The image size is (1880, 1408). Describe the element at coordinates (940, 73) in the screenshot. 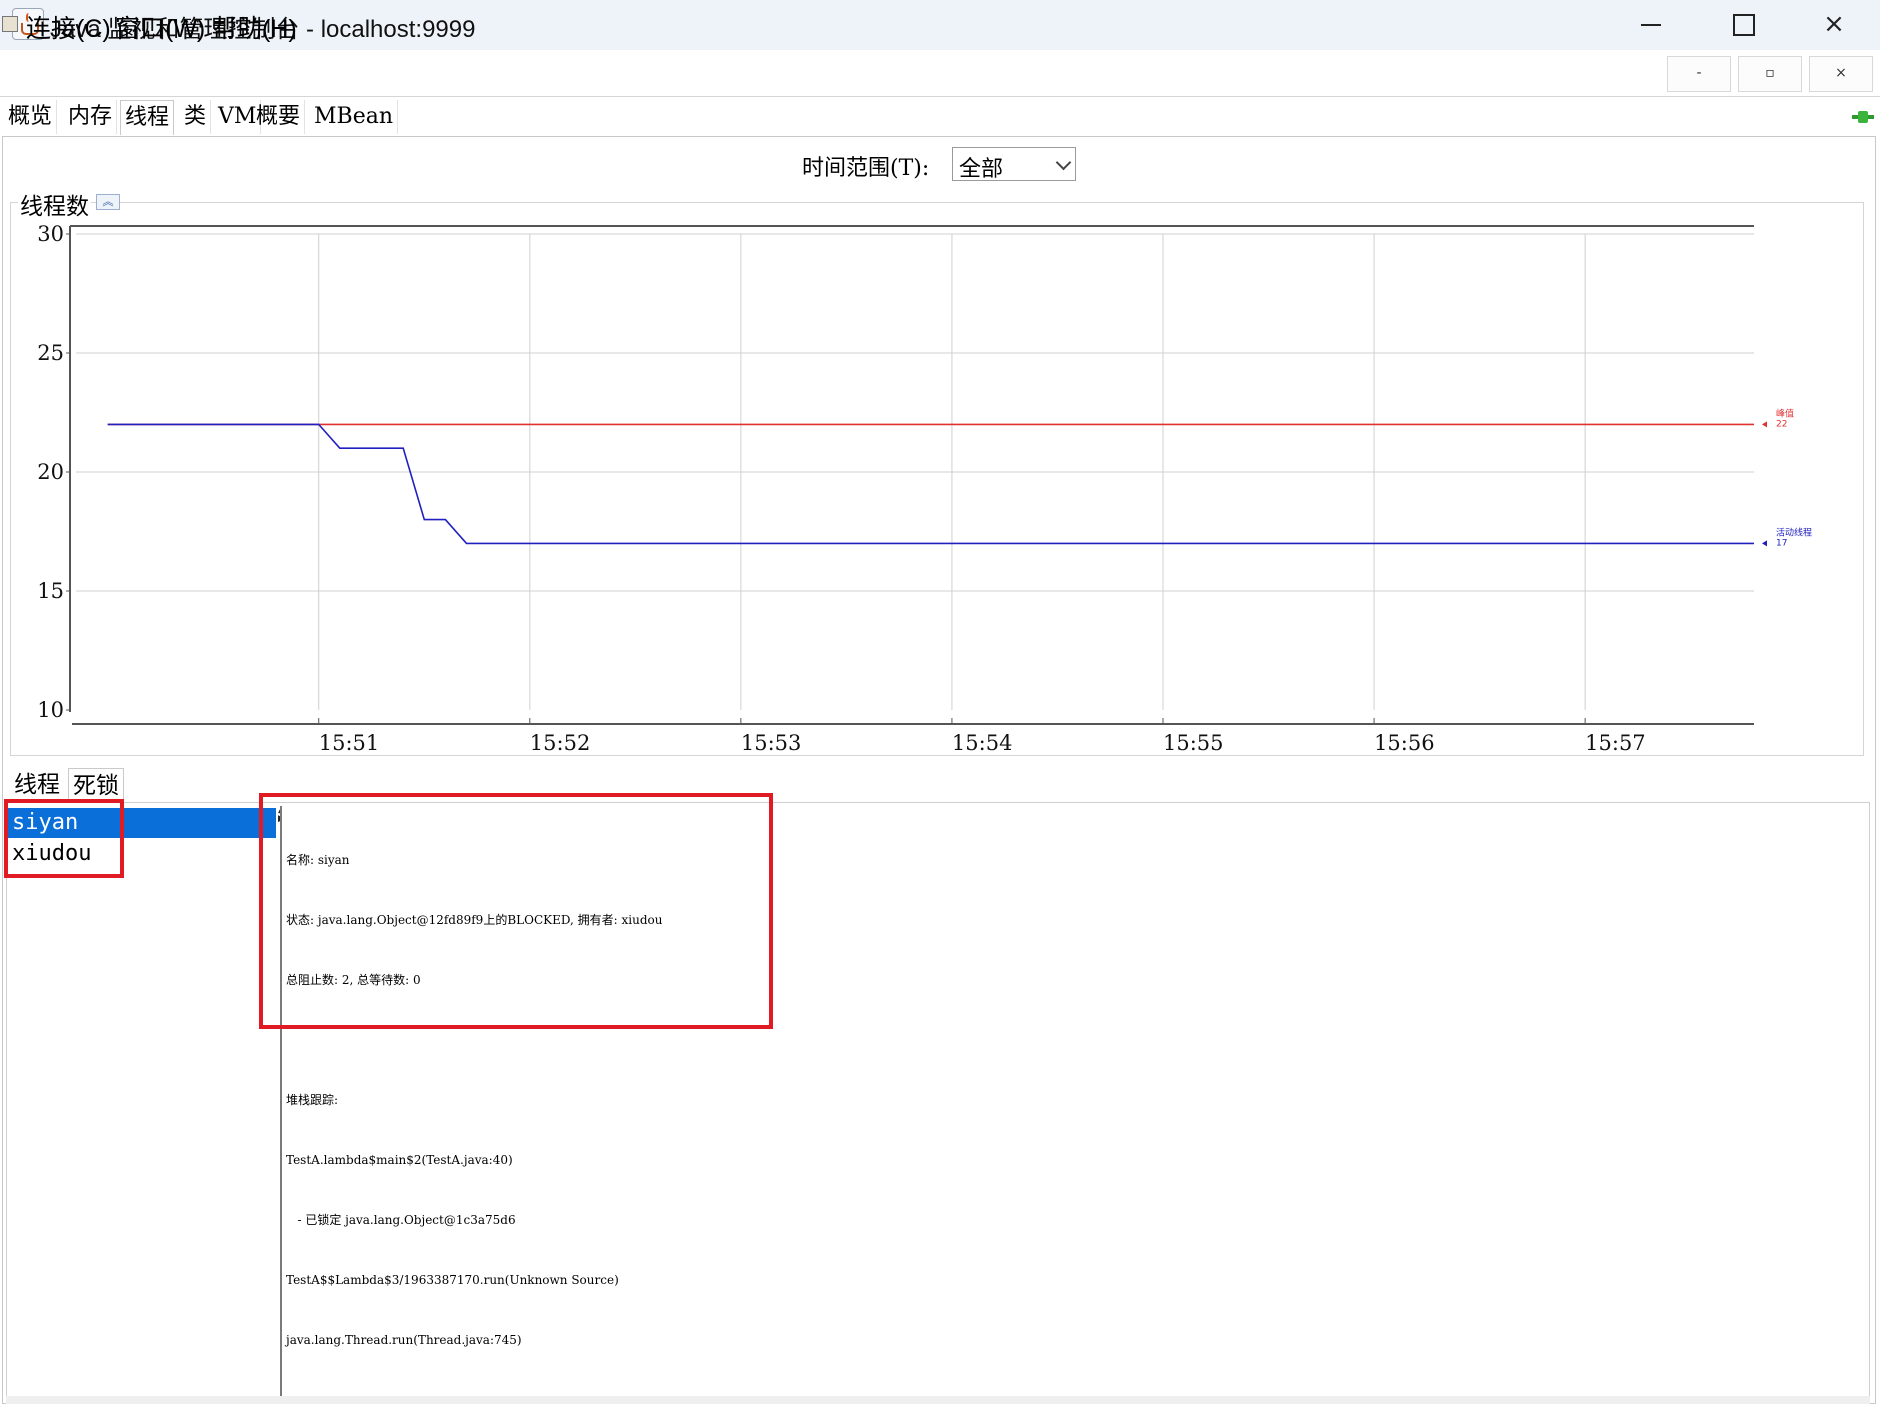

I see `menu-bar` at that location.